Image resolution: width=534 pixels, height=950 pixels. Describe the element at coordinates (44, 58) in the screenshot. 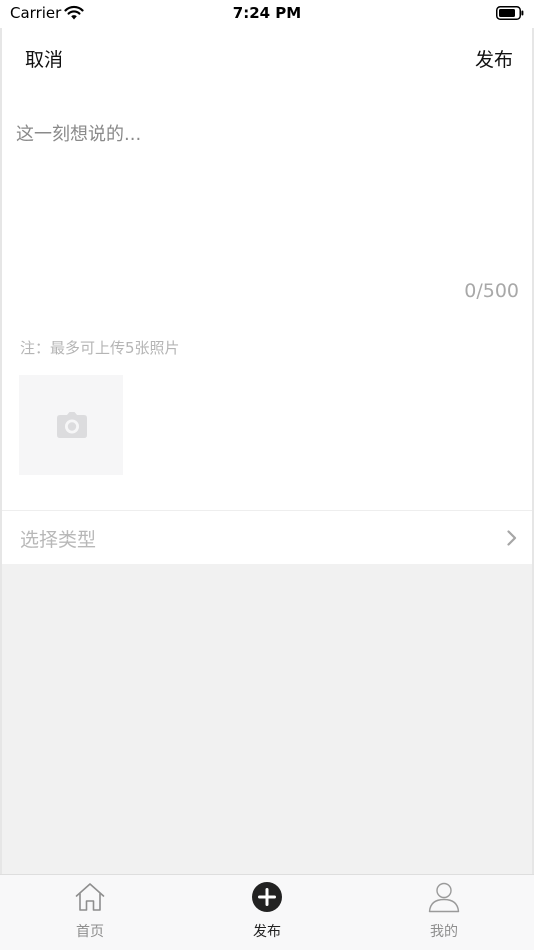

I see `cancel-button: 取消` at that location.